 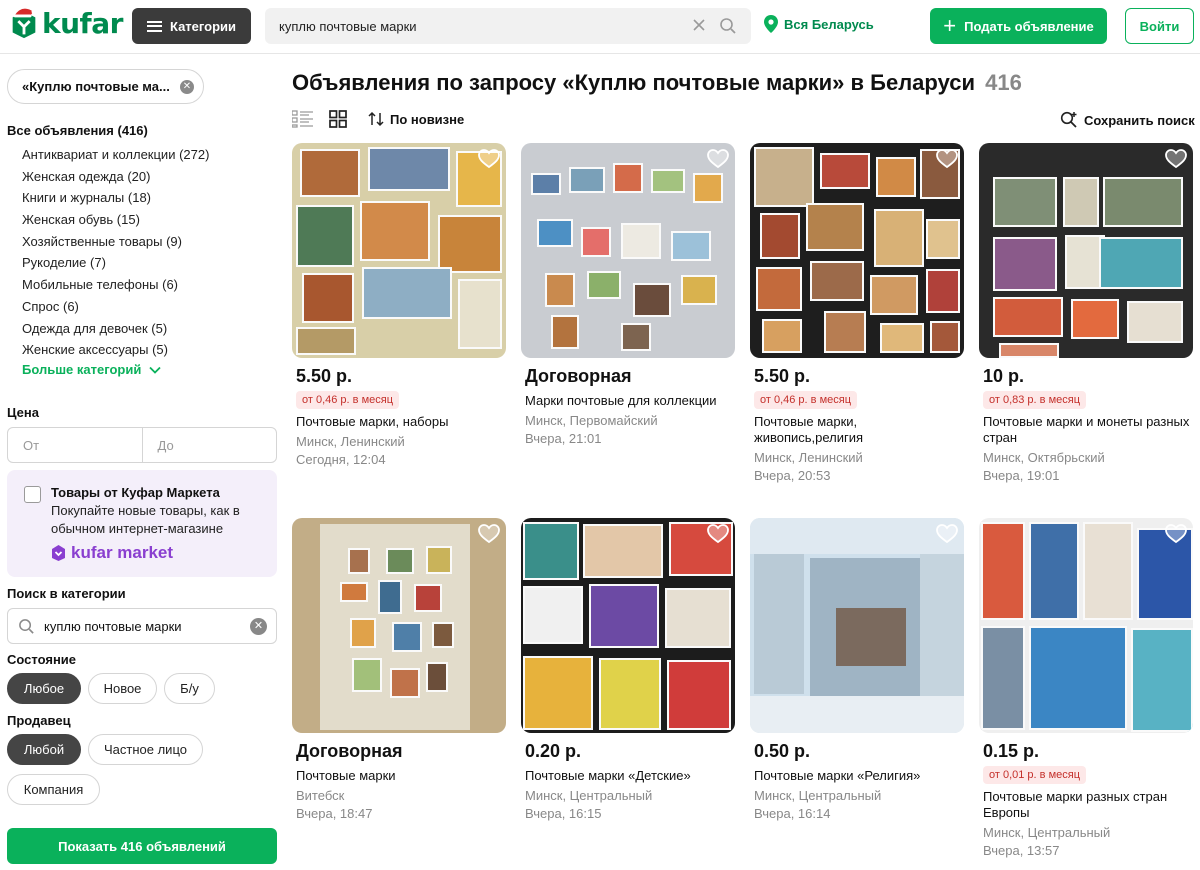 What do you see at coordinates (563, 813) in the screenshot?
I see `listing-time: Вчера, 16:15` at bounding box center [563, 813].